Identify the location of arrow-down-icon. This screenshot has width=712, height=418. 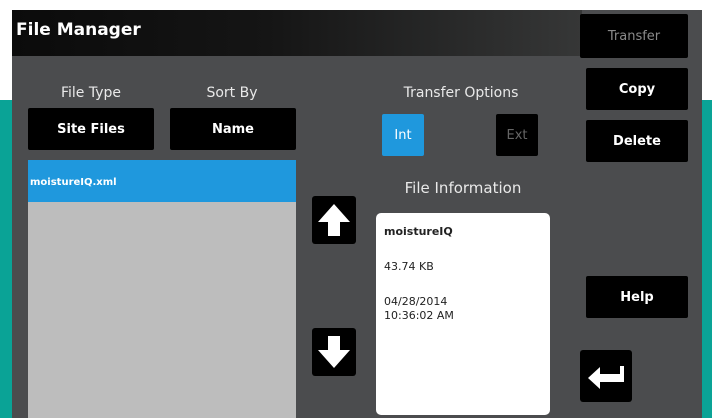
(334, 352).